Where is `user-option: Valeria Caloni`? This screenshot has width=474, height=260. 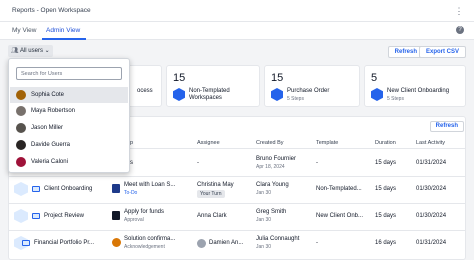 user-option: Valeria Caloni is located at coordinates (69, 162).